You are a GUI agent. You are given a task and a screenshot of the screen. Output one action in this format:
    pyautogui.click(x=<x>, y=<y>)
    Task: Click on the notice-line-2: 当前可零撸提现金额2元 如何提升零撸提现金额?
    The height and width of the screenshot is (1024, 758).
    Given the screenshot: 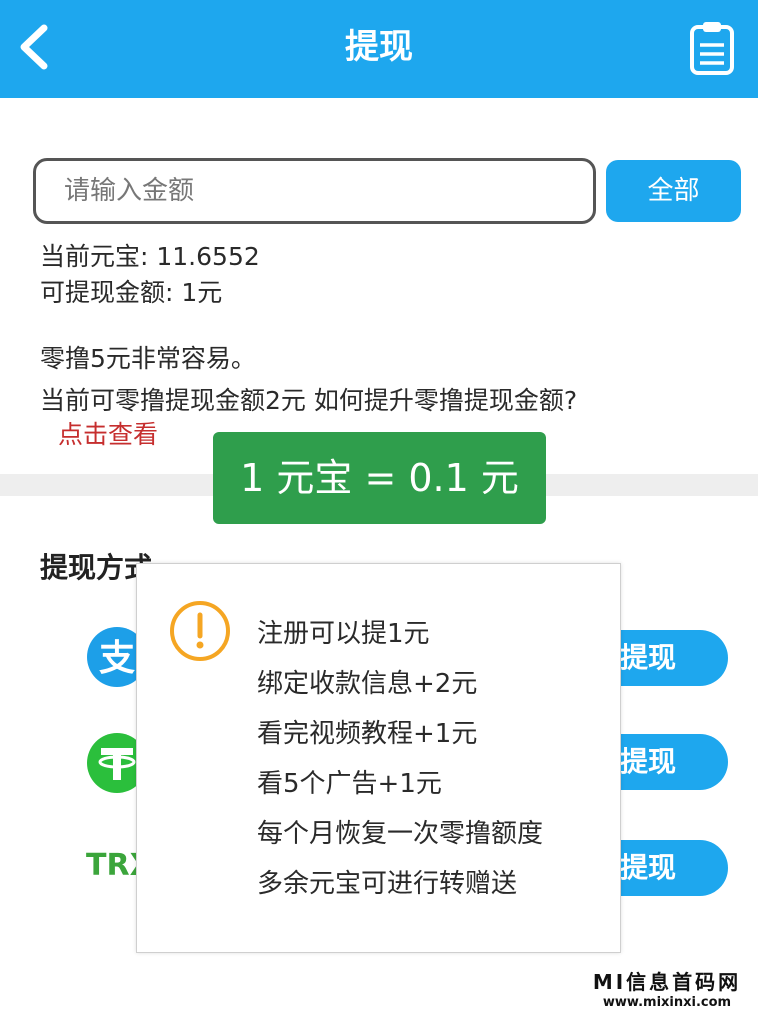 What is the action you would take?
    pyautogui.click(x=309, y=400)
    